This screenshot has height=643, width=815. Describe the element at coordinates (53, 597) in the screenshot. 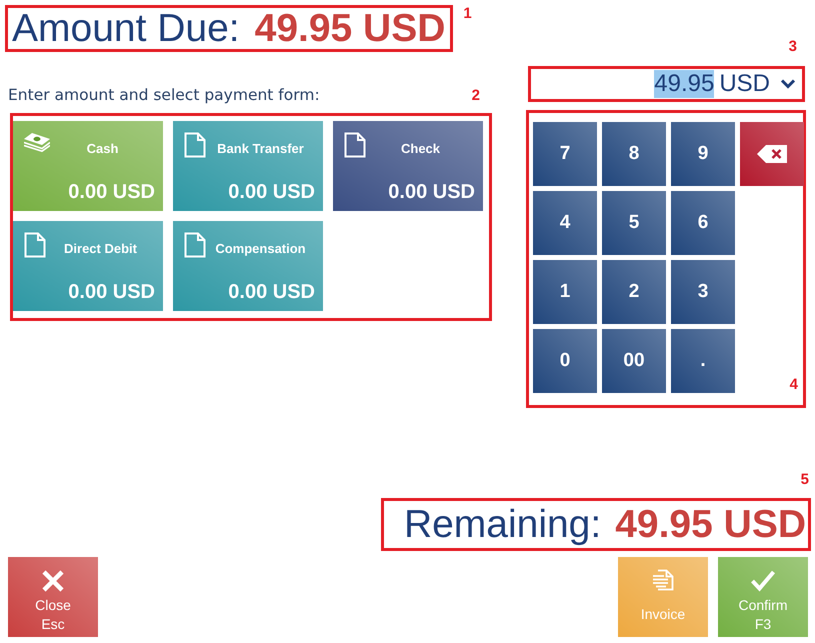

I see `close-button: Close Esc` at that location.